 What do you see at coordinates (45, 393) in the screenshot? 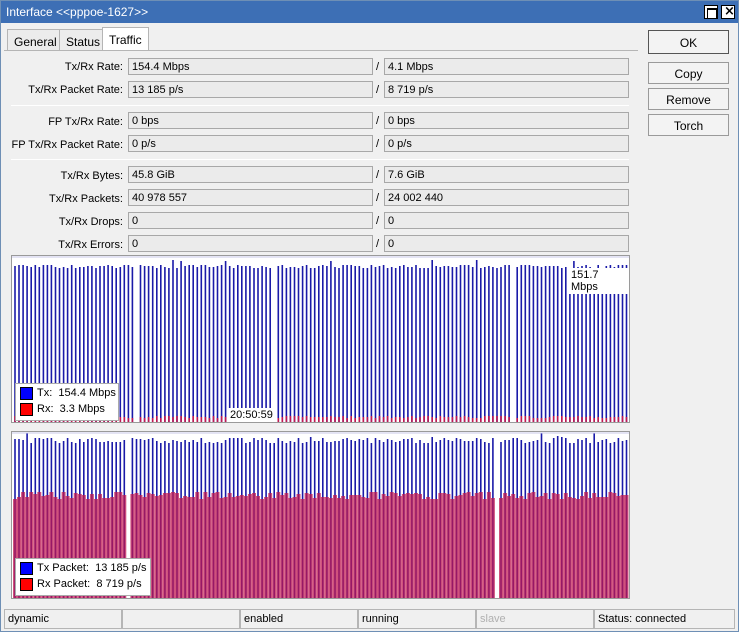
I see `legend-tx-label: Tx:` at bounding box center [45, 393].